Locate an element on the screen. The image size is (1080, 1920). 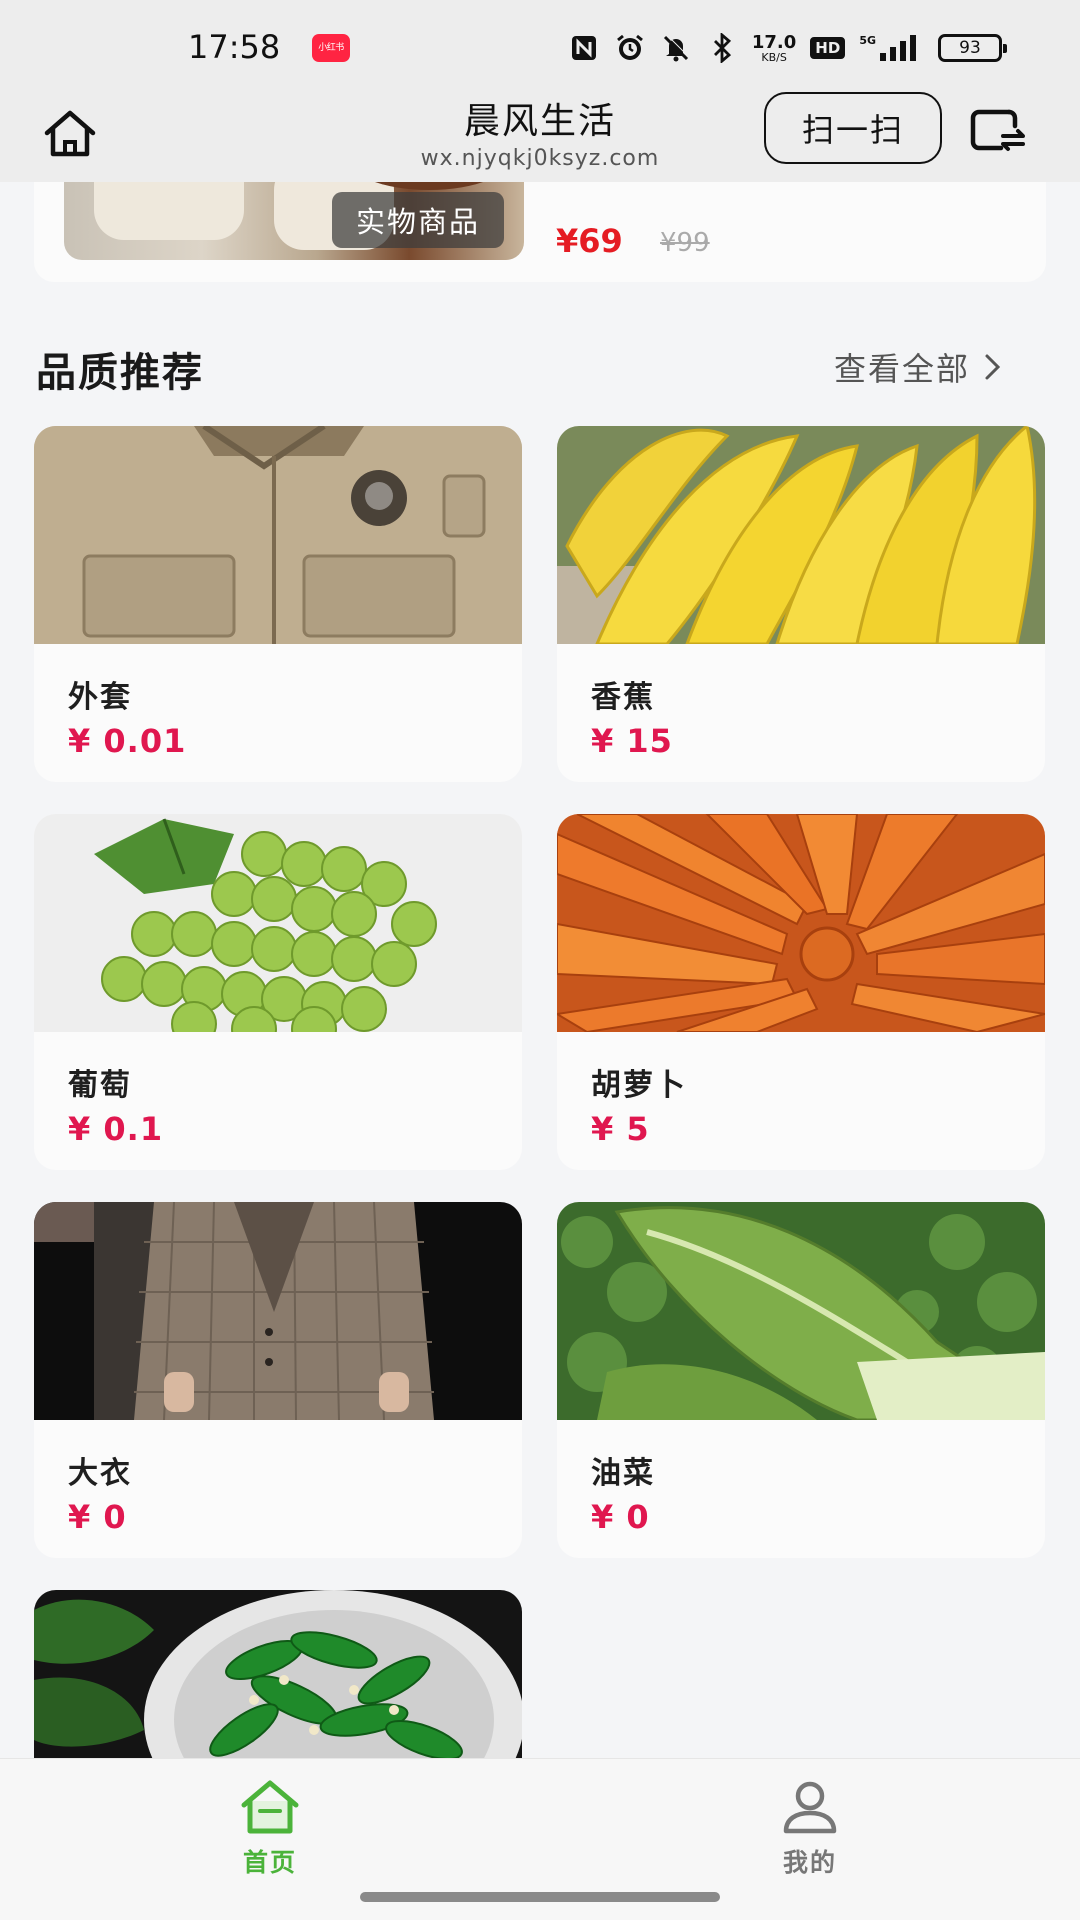
tab-label: 我的 is located at coordinates (809, 1862).